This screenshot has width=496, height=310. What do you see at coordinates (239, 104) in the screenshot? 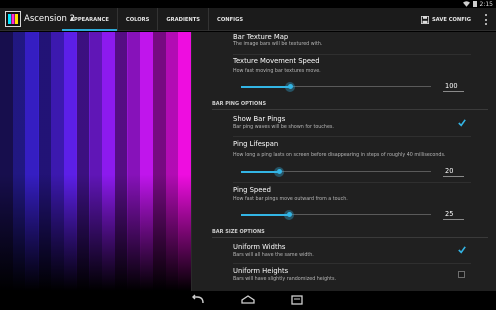
I see `section-header-bar-ping: BAR PING OPTIONS` at bounding box center [239, 104].